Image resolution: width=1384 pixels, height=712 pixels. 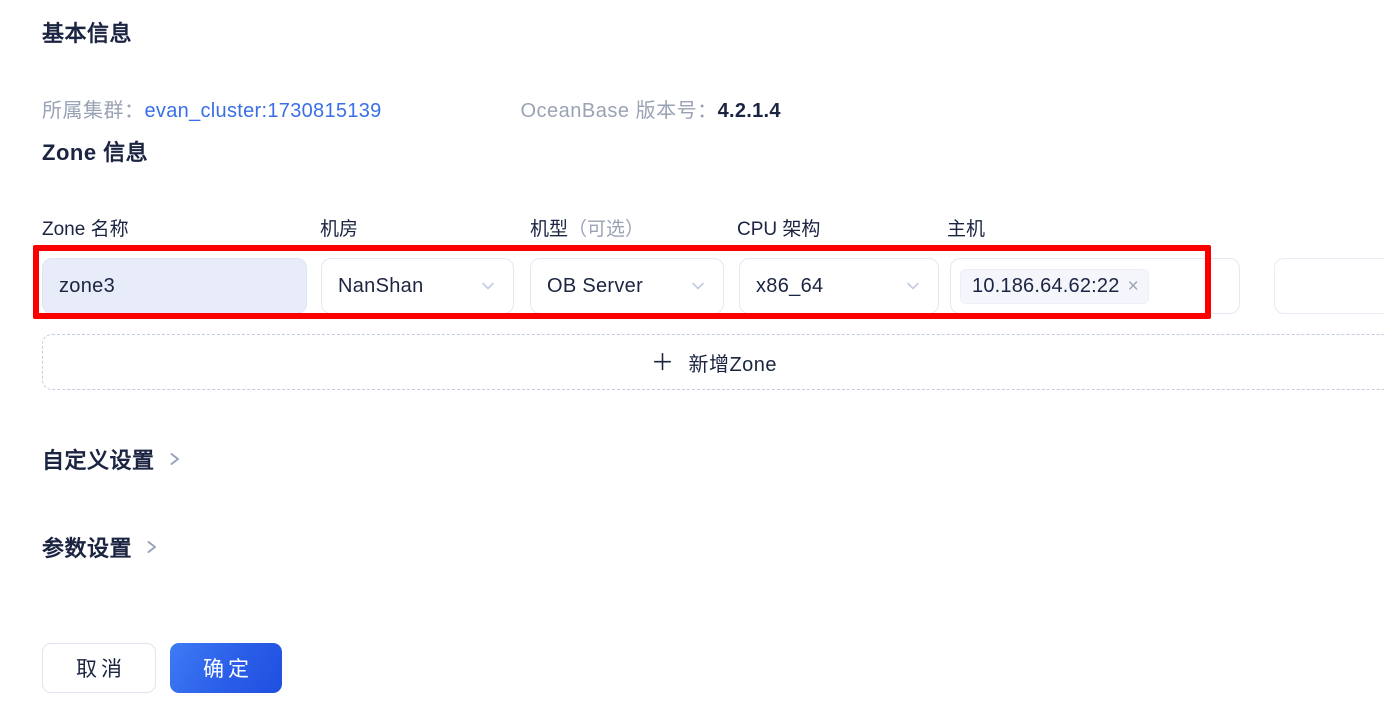 What do you see at coordinates (1046, 285) in the screenshot?
I see `host-tag-label: 10.186.64.62:22` at bounding box center [1046, 285].